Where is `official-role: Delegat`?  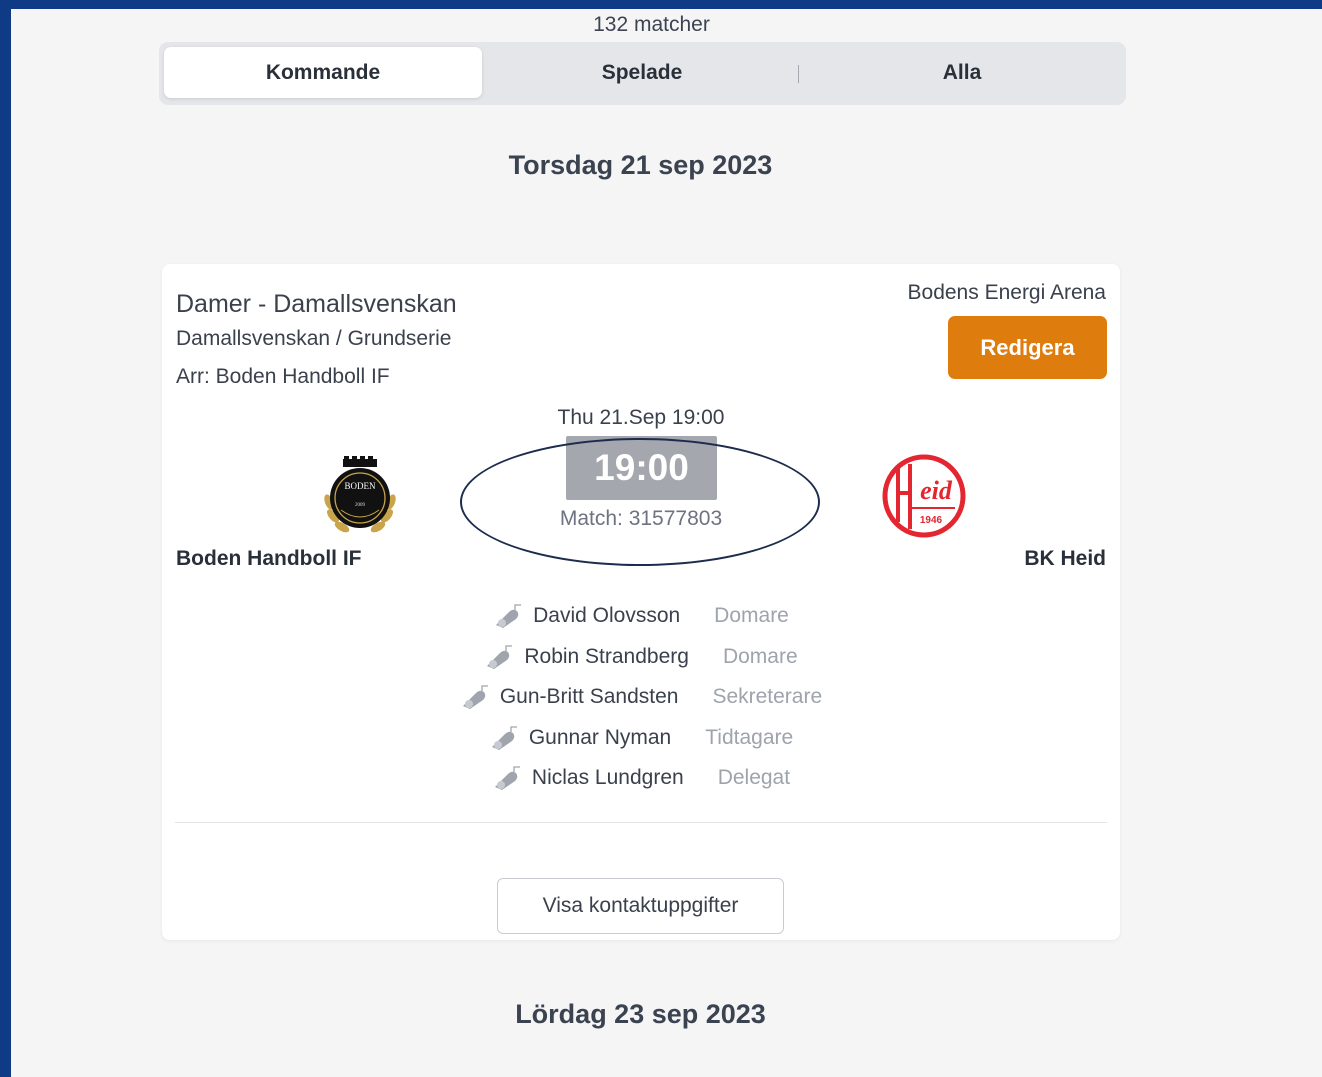
official-role: Delegat is located at coordinates (754, 778).